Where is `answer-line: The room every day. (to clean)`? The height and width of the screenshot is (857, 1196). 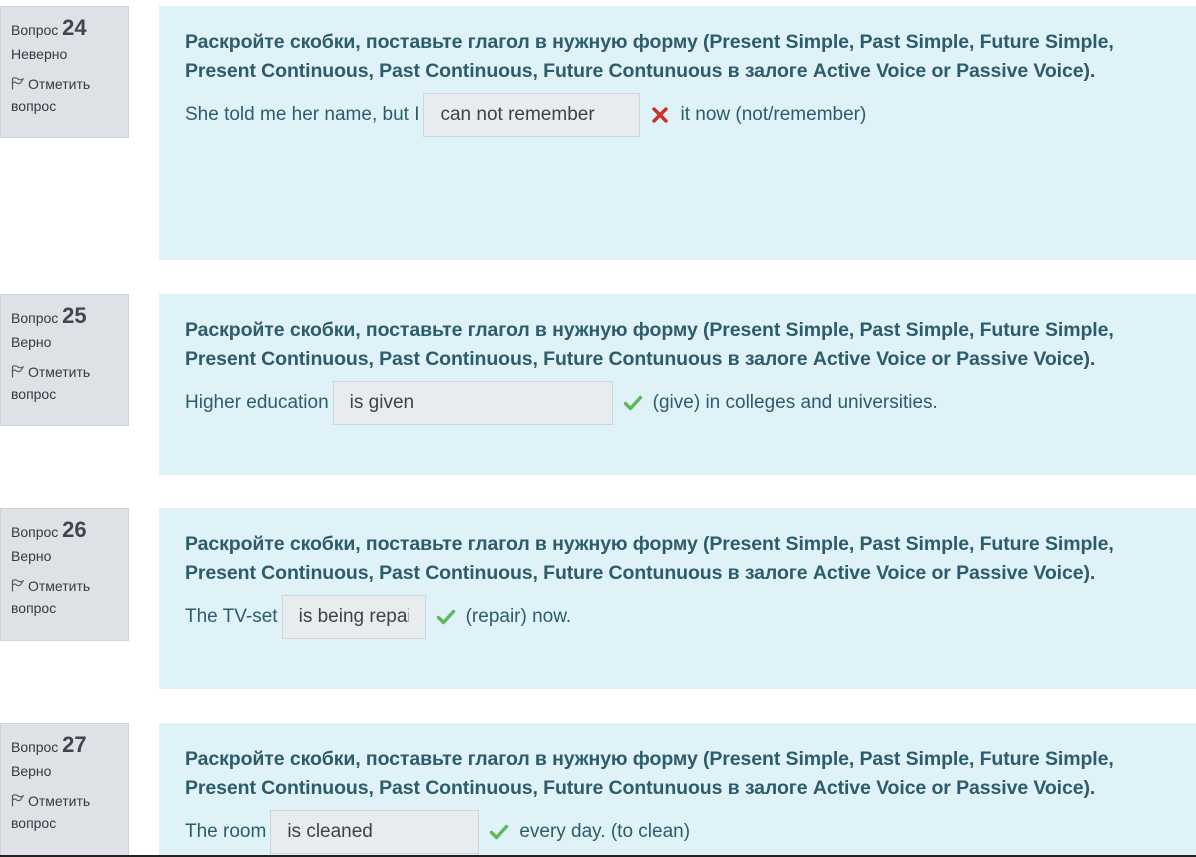 answer-line: The room every day. (to clean) is located at coordinates (677, 832).